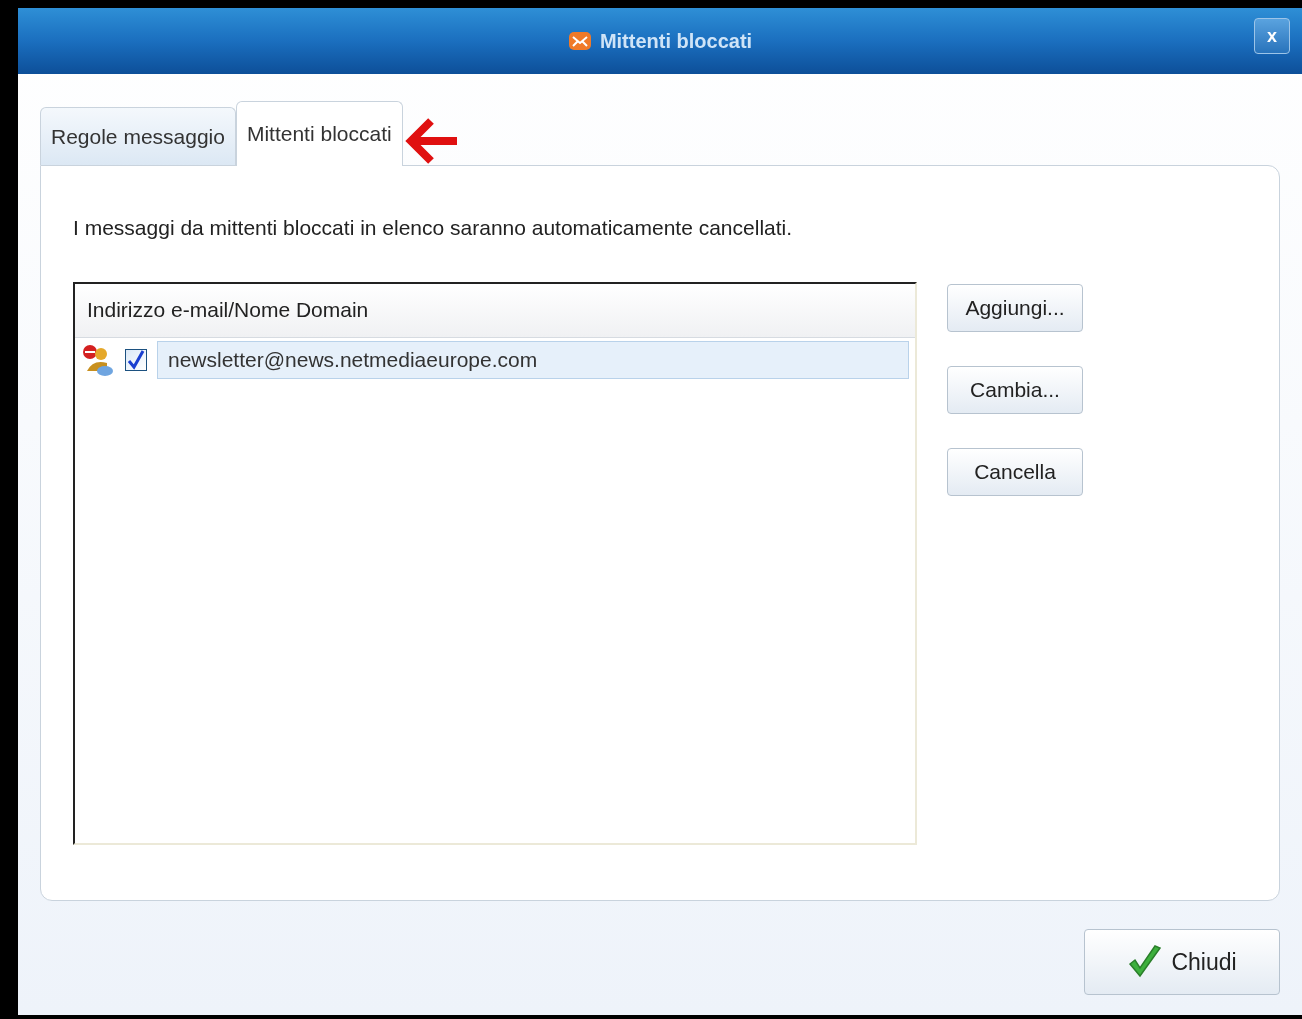 Image resolution: width=1302 pixels, height=1019 pixels. I want to click on close-dialog-button: Chiudi, so click(1182, 962).